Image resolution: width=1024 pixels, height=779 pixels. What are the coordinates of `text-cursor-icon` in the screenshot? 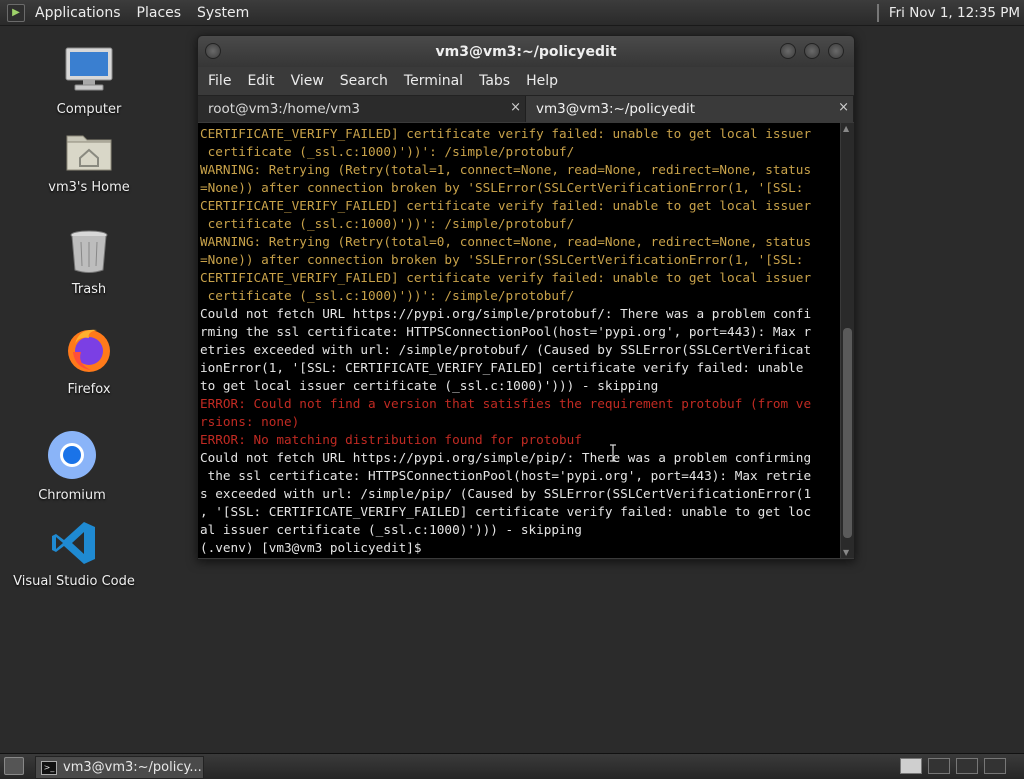 It's located at (613, 453).